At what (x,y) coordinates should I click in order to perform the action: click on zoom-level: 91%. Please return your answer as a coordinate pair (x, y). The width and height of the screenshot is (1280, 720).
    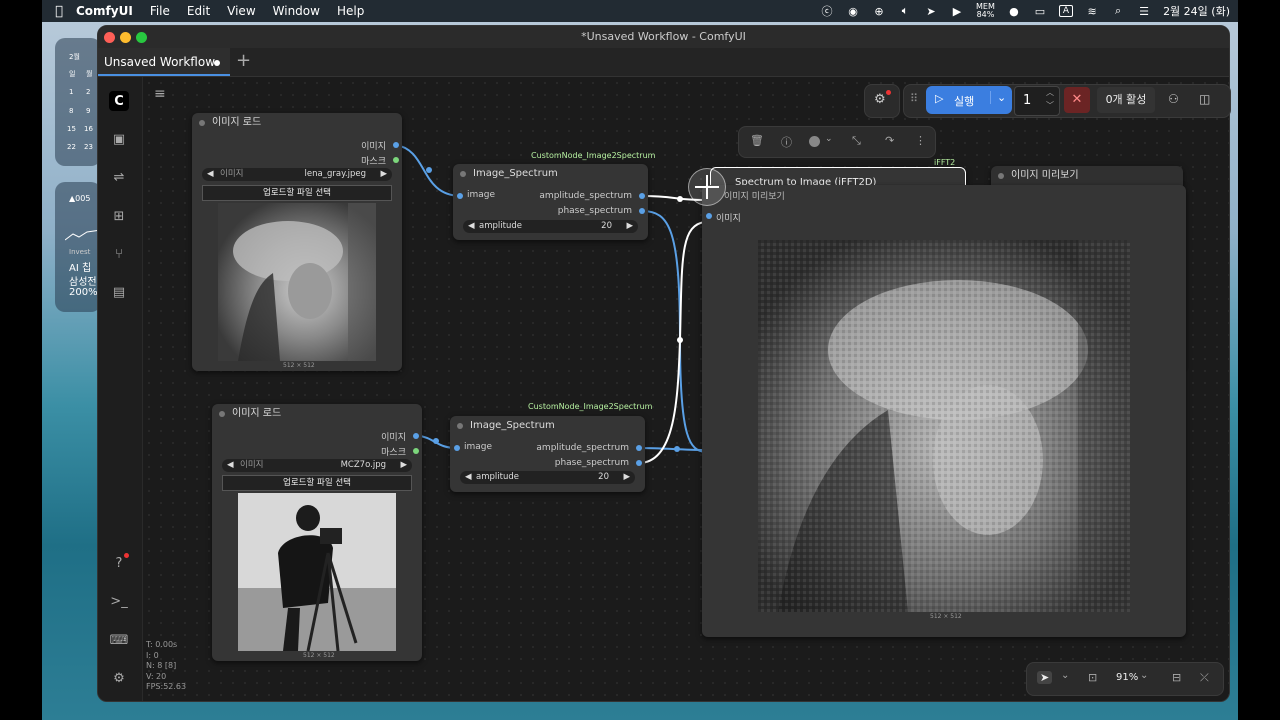
    Looking at the image, I should click on (1127, 677).